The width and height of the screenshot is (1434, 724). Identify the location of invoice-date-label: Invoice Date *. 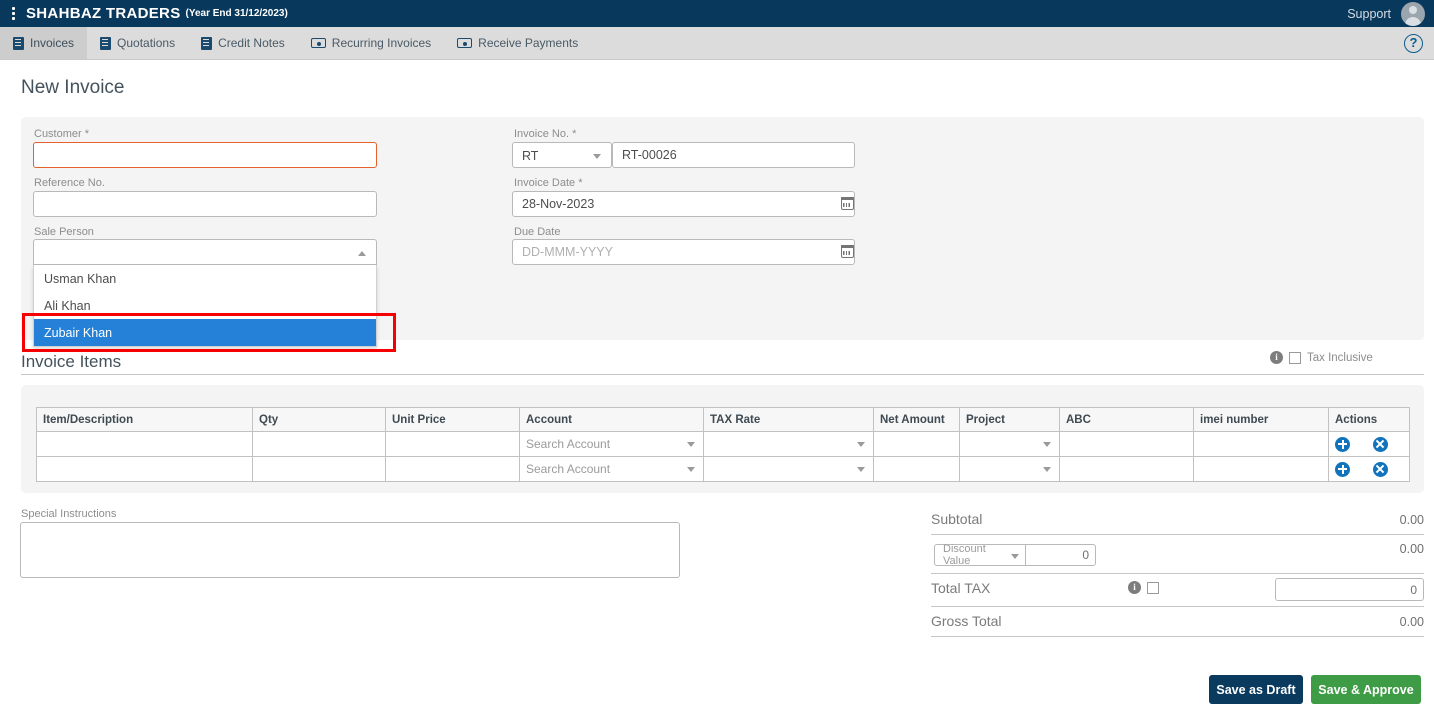
(548, 183).